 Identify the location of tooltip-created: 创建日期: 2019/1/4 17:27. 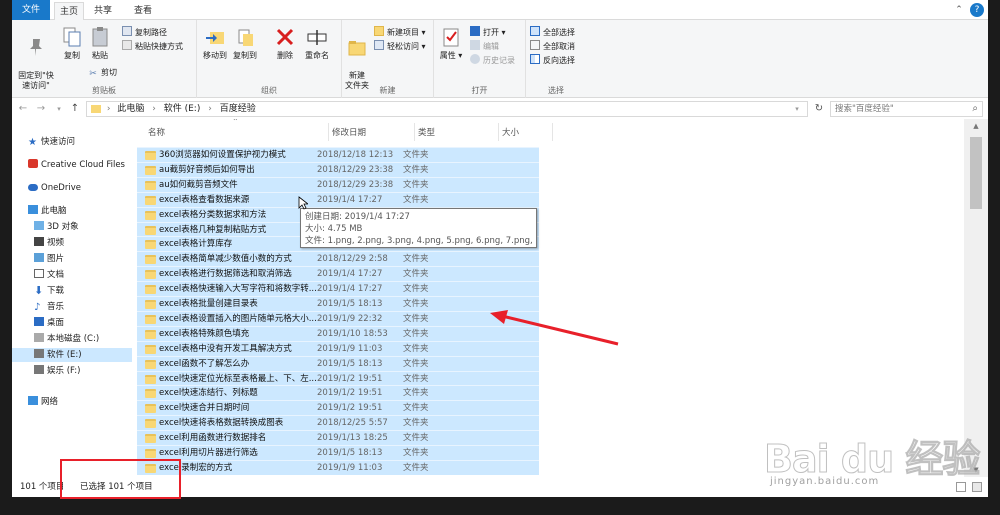
(357, 217).